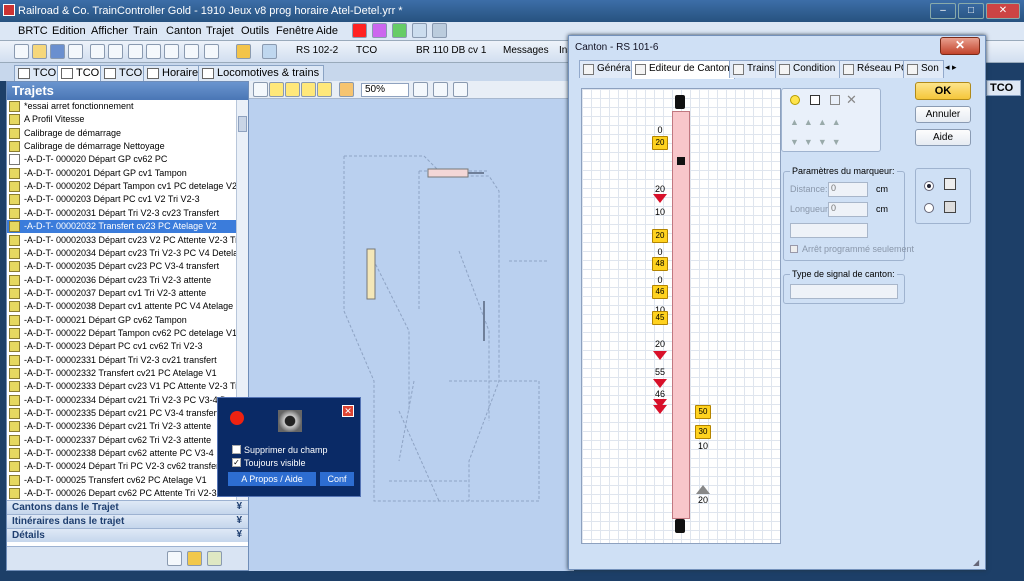 This screenshot has height=581, width=1024. What do you see at coordinates (272, 479) in the screenshot?
I see `about-button: A Propos / Aide` at bounding box center [272, 479].